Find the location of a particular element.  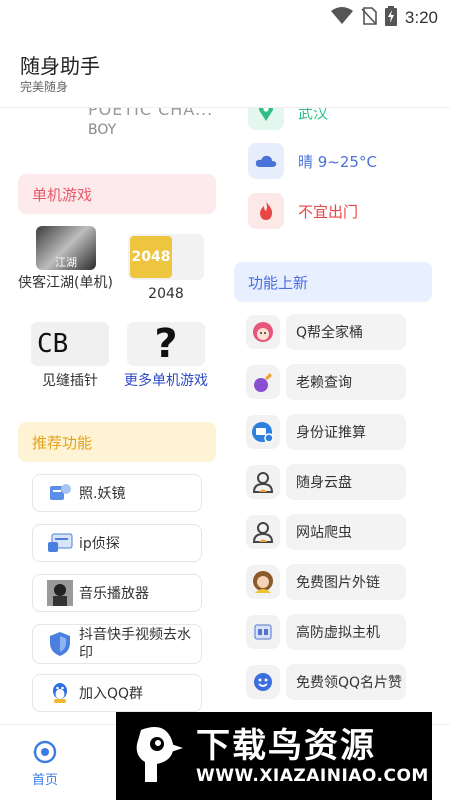

section-heading-recommended: 推荐功能 is located at coordinates (117, 442).